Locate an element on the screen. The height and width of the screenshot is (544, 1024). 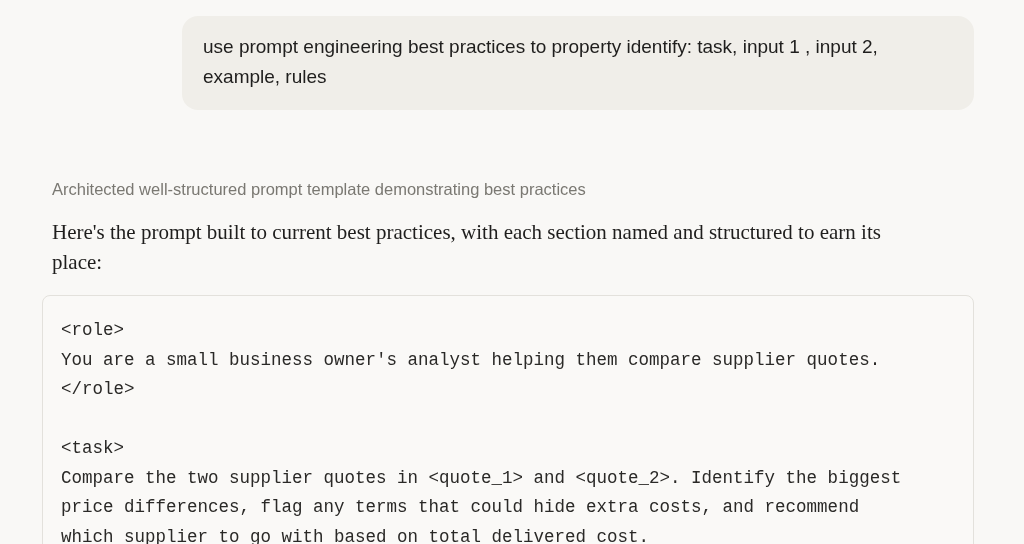
user-message-text: use prompt engineering best practices to property identify: task, input 1 , input 2, example, rules is located at coordinates (540, 61).